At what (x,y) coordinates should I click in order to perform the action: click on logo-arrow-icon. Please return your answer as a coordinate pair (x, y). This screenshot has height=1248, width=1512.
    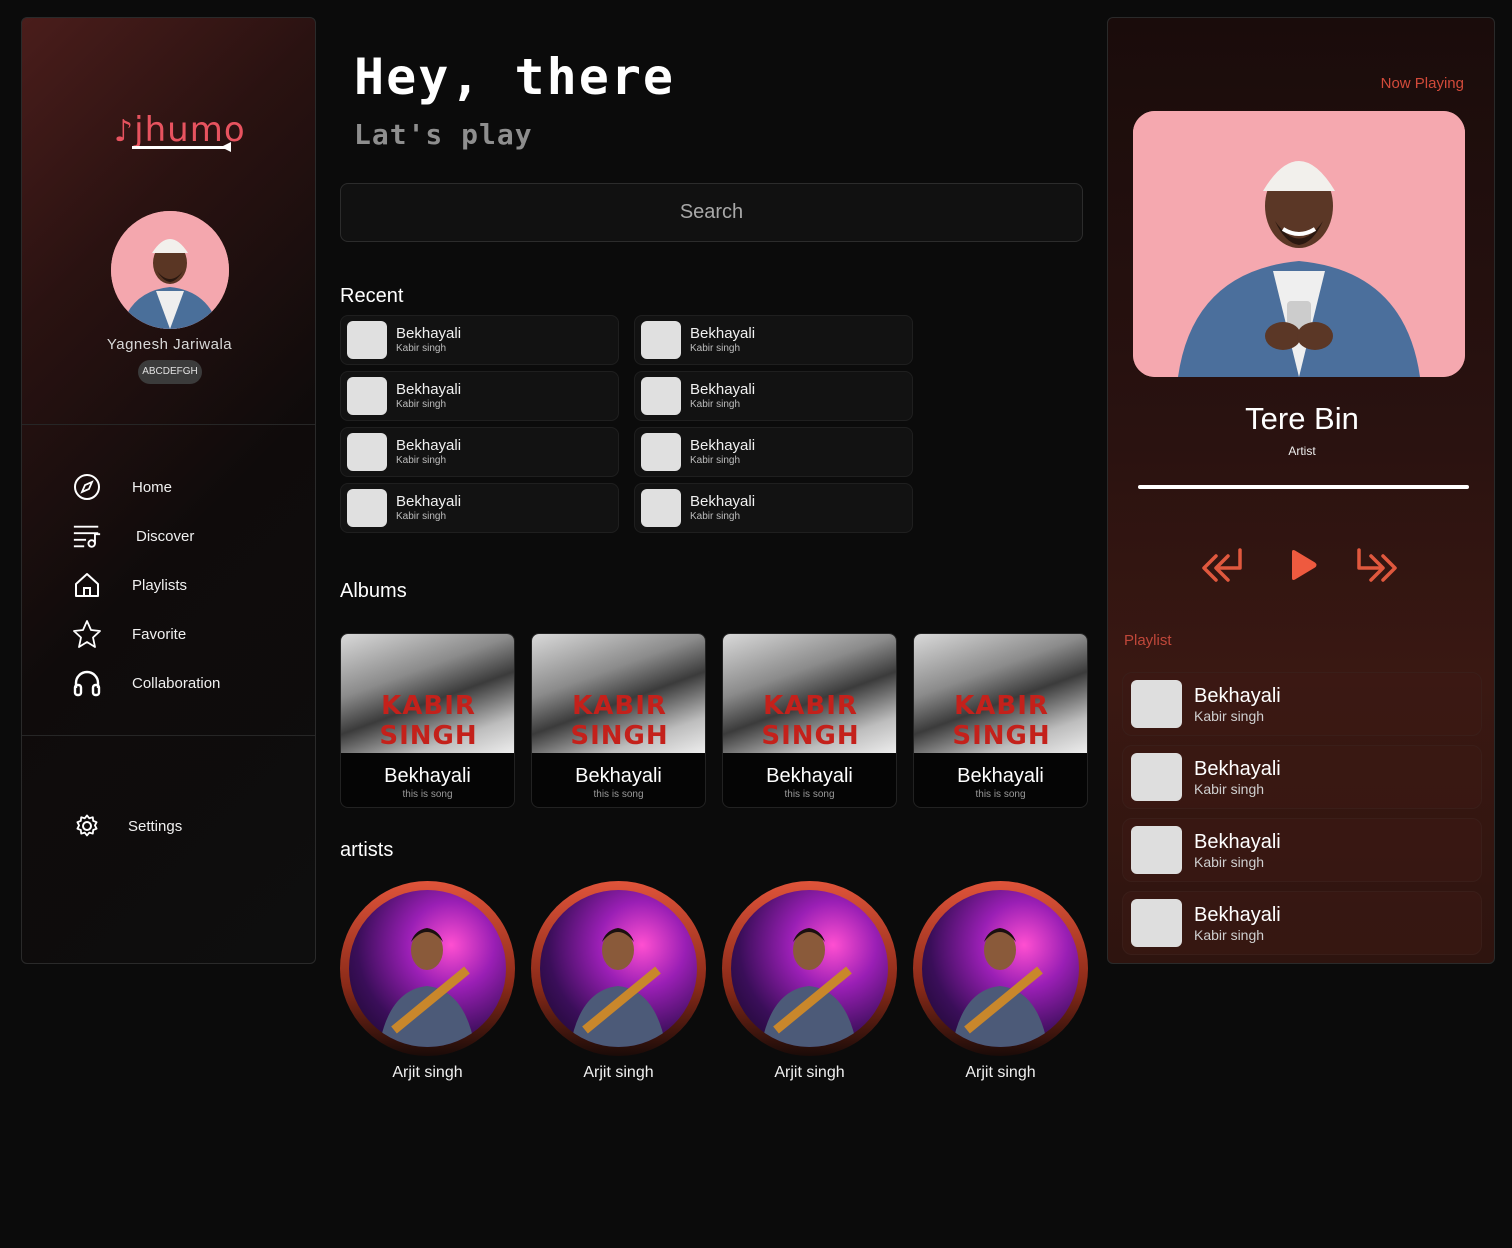
    Looking at the image, I should click on (226, 147).